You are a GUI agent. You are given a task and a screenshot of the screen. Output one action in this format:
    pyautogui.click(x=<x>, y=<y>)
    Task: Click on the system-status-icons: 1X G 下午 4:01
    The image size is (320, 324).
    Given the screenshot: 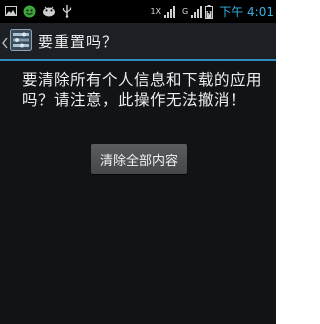 What is the action you would take?
    pyautogui.click(x=212, y=11)
    